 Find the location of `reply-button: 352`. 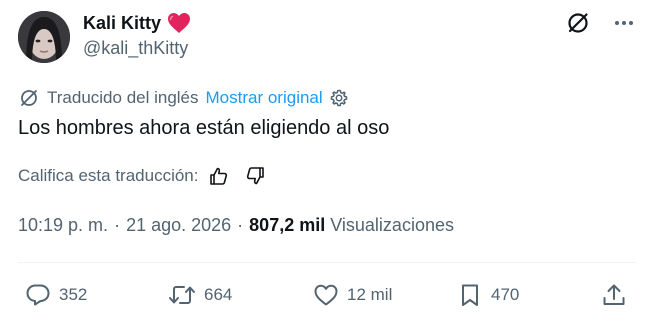

reply-button: 352 is located at coordinates (55, 295).